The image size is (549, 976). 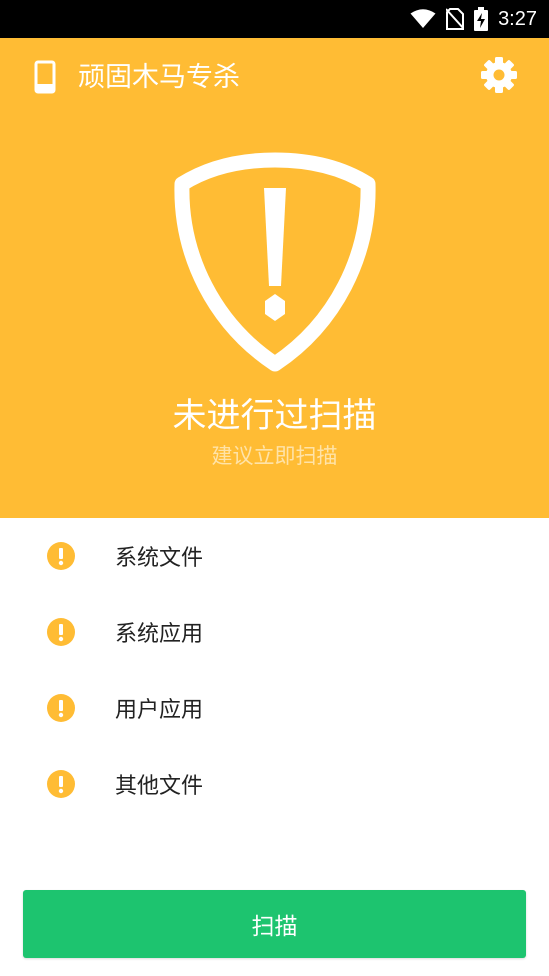 What do you see at coordinates (274, 456) in the screenshot?
I see `scan-hint-text: 建议立即扫描` at bounding box center [274, 456].